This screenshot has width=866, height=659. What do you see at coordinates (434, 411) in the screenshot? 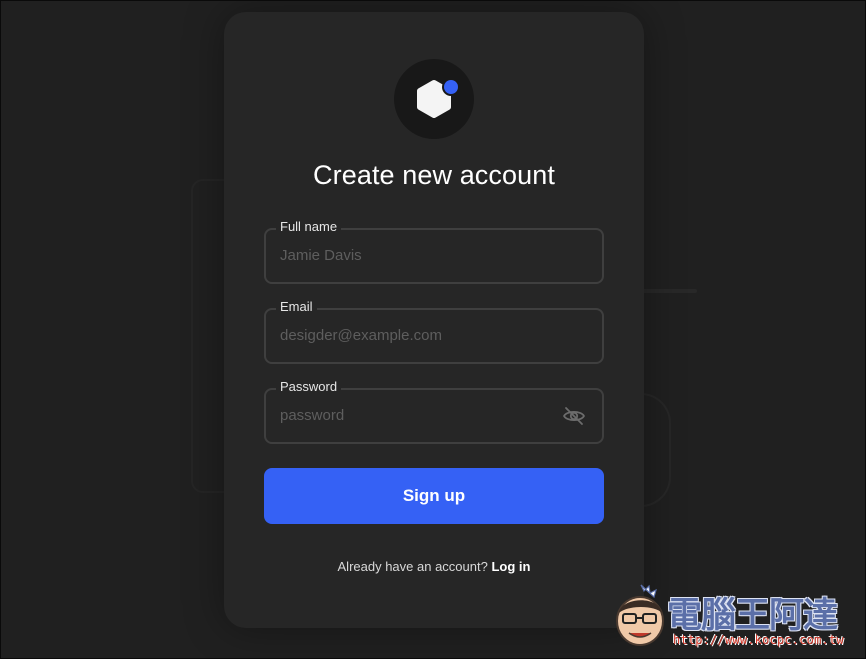
I see `password-field: Password password` at bounding box center [434, 411].